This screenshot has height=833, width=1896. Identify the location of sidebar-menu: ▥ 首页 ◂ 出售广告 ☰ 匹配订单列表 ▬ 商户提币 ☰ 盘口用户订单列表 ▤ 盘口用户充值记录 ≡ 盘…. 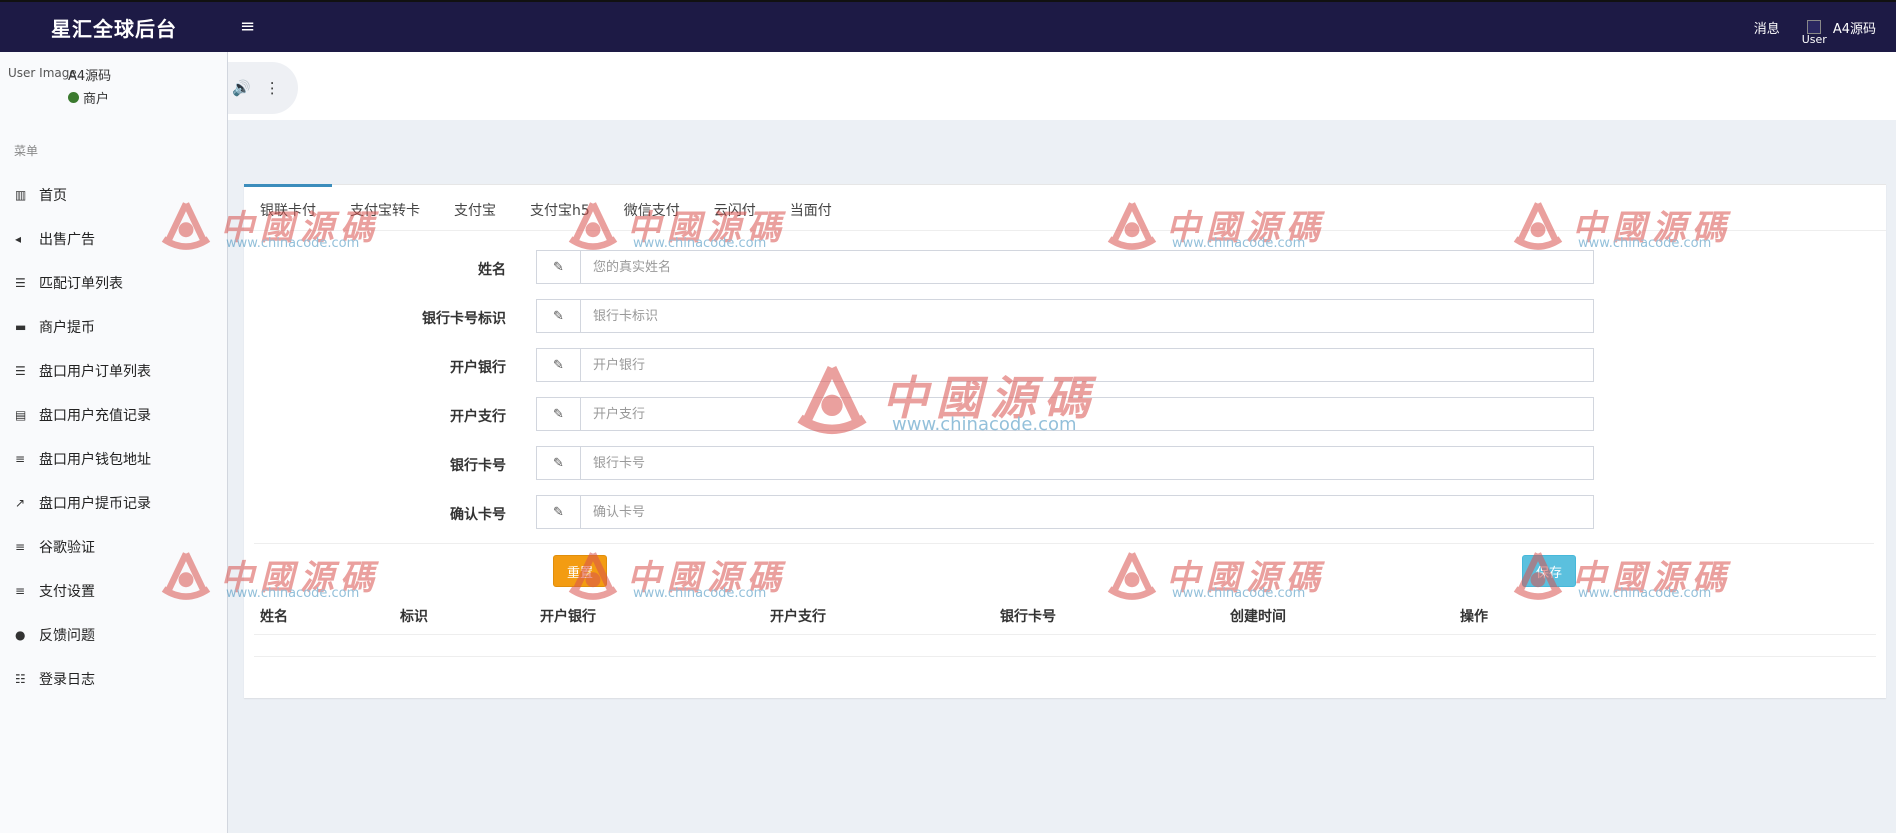
(113, 437).